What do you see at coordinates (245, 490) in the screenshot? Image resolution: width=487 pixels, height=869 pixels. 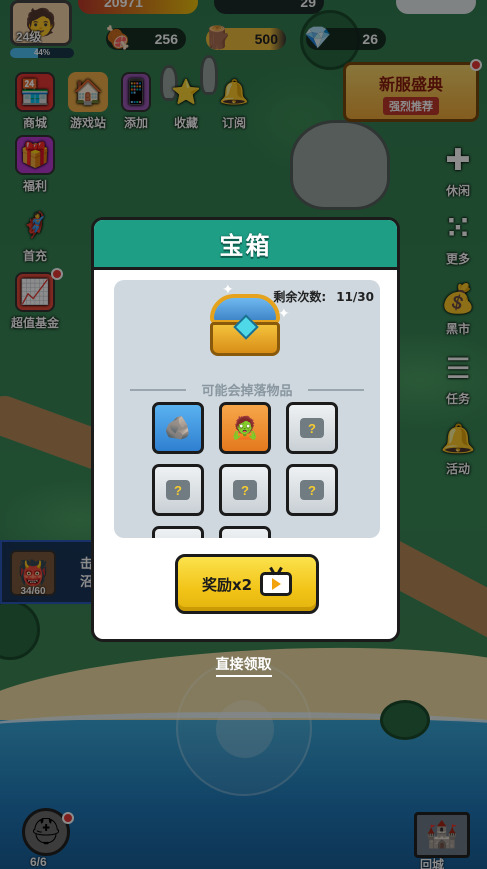 I see `ring-unknown-icon: ?` at bounding box center [245, 490].